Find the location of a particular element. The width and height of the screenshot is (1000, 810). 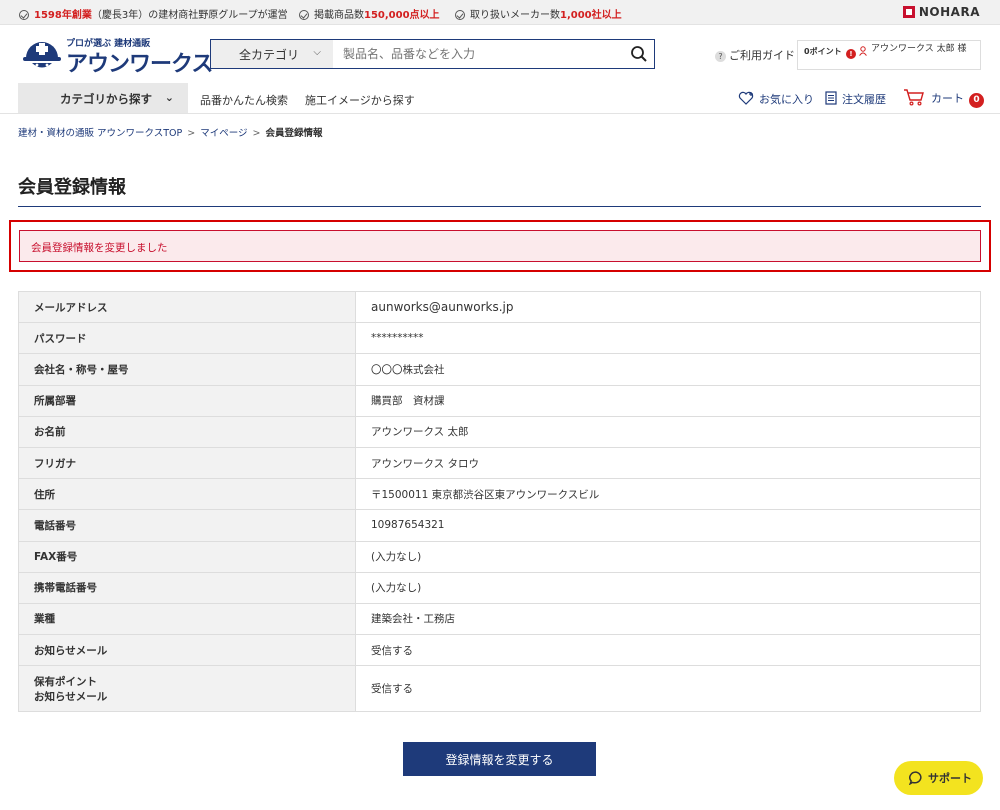

table-row: 会社名・称号・屋号 〇〇〇株式会社 is located at coordinates (499, 369).